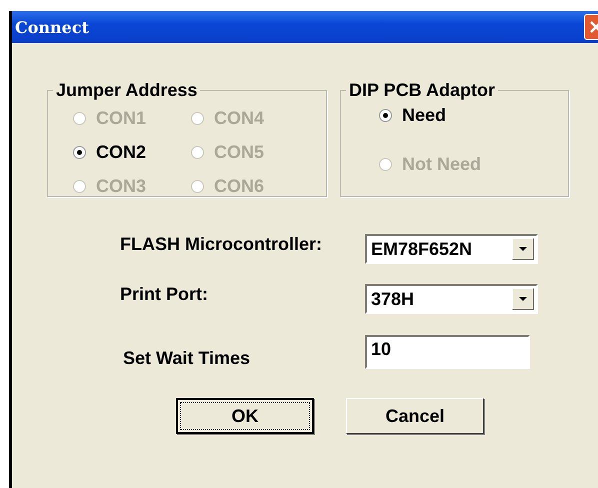 Image resolution: width=598 pixels, height=488 pixels. Describe the element at coordinates (51, 27) in the screenshot. I see `window-title: Connect` at that location.